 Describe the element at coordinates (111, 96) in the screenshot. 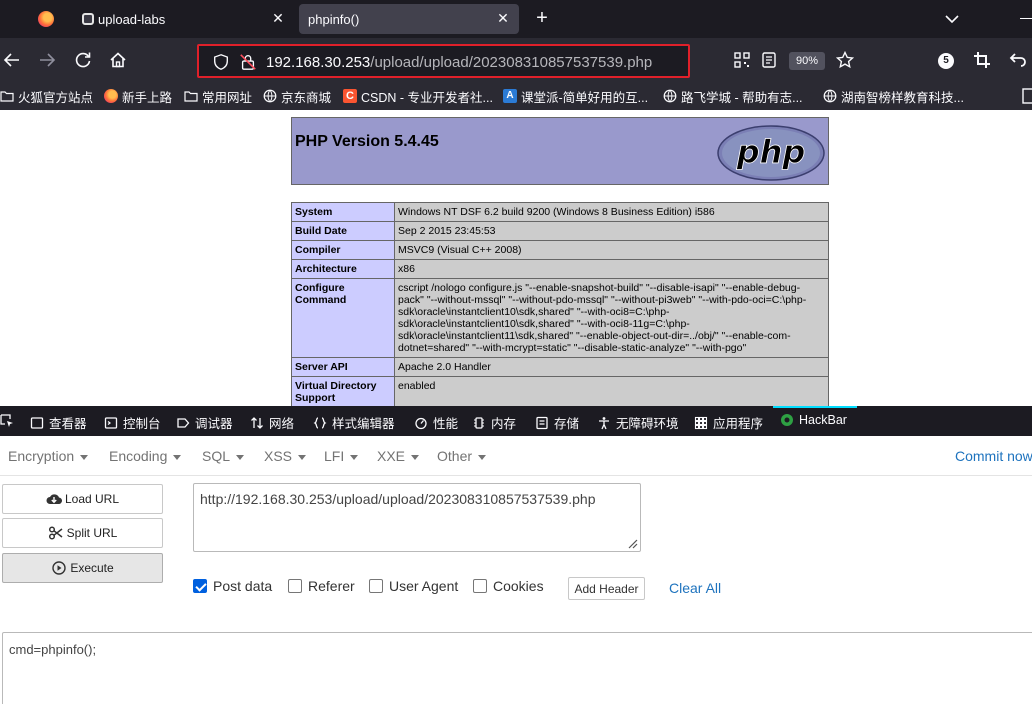

I see `firefox-icon` at that location.